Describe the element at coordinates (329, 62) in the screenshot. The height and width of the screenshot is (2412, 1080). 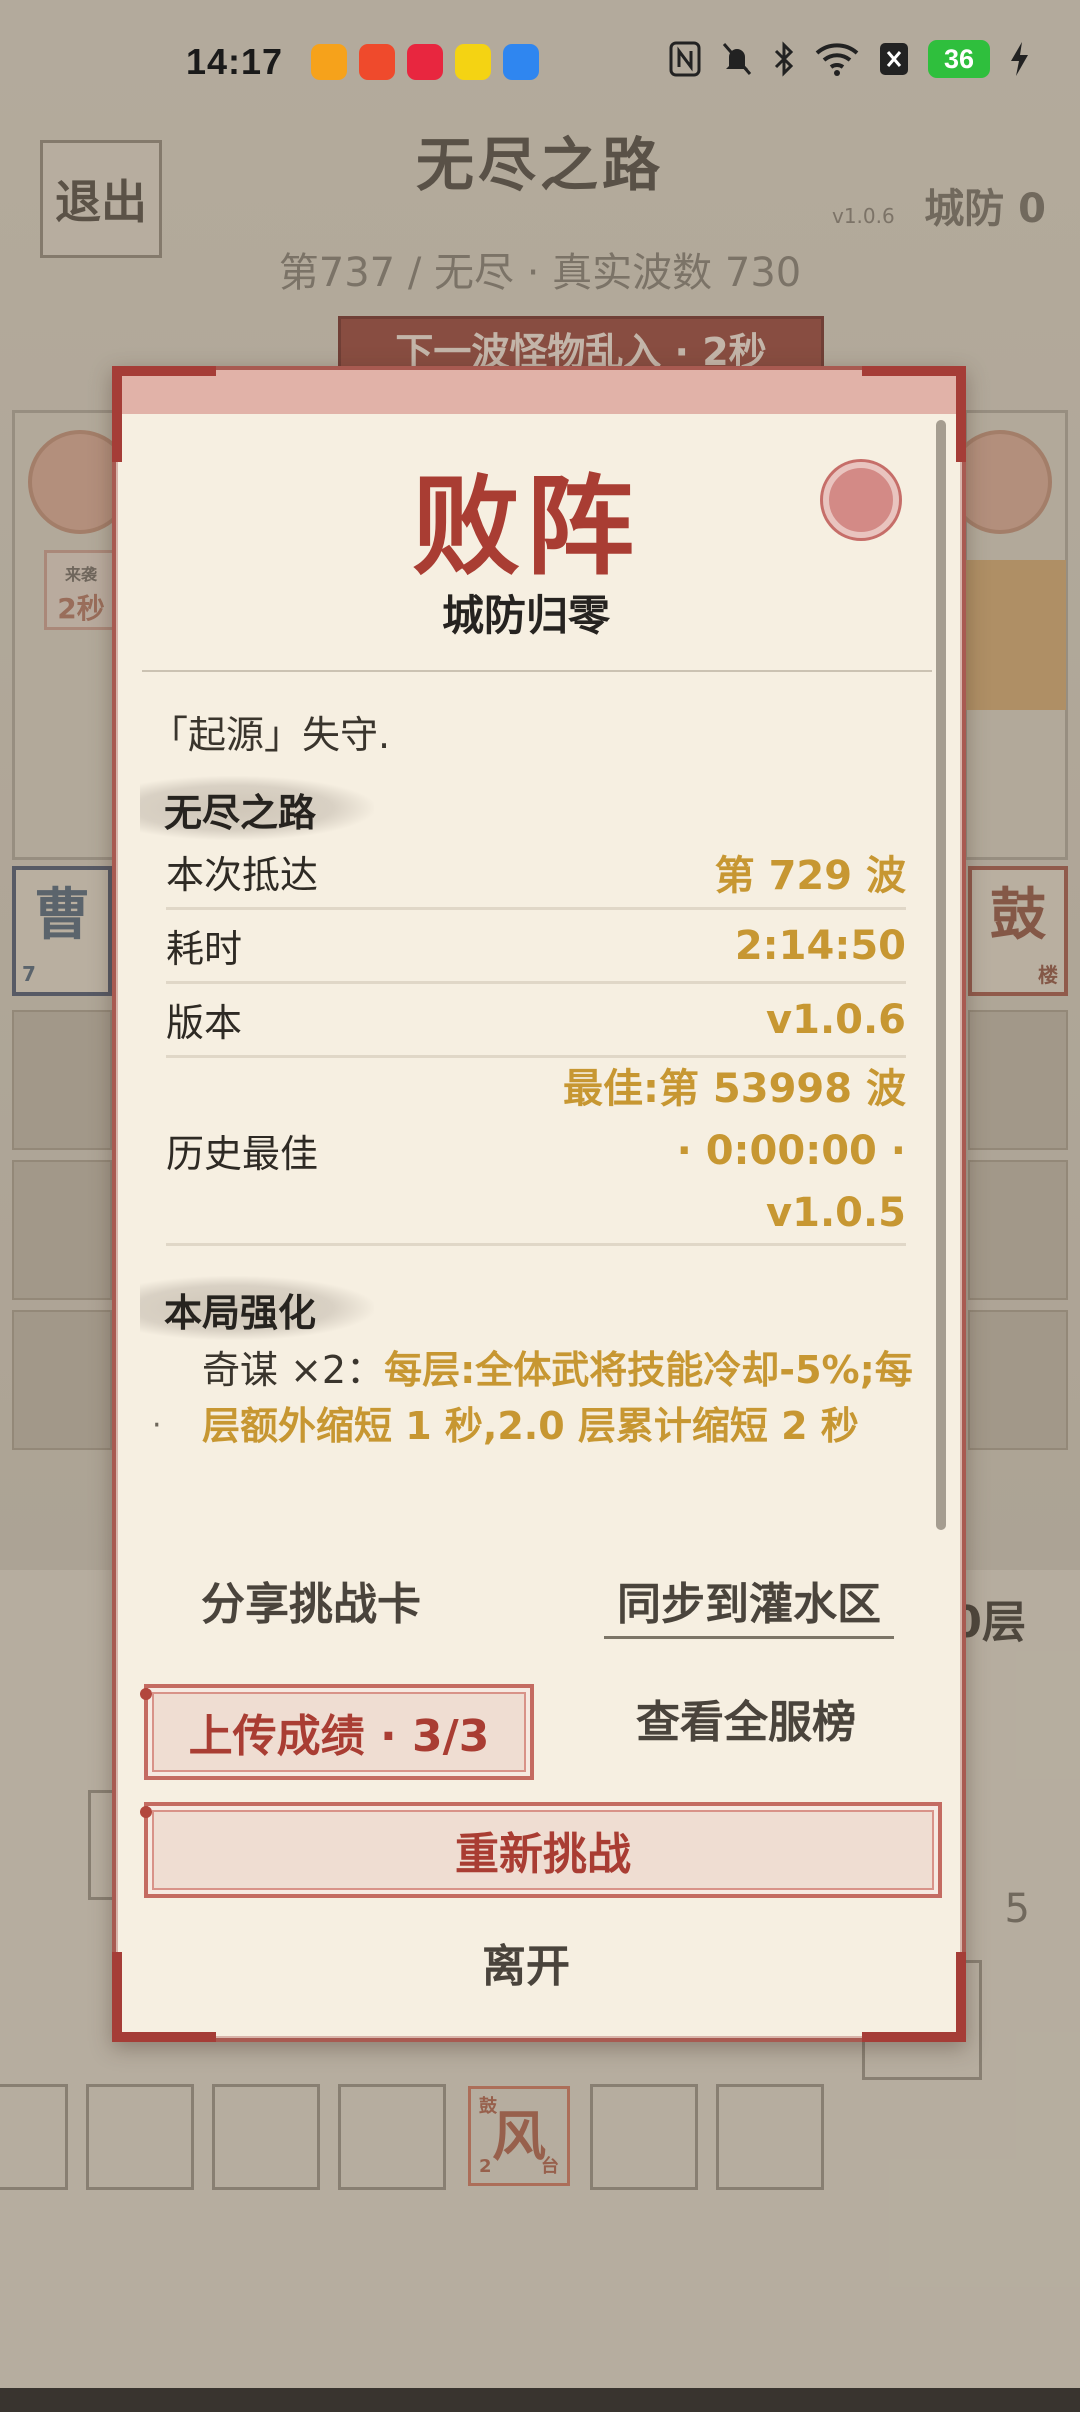
I see `video-app-icon` at that location.